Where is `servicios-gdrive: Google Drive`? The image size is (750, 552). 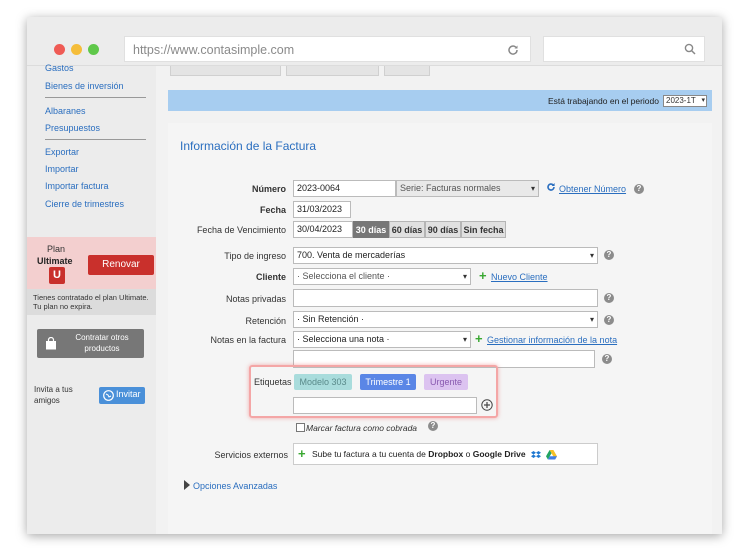 servicios-gdrive: Google Drive is located at coordinates (499, 454).